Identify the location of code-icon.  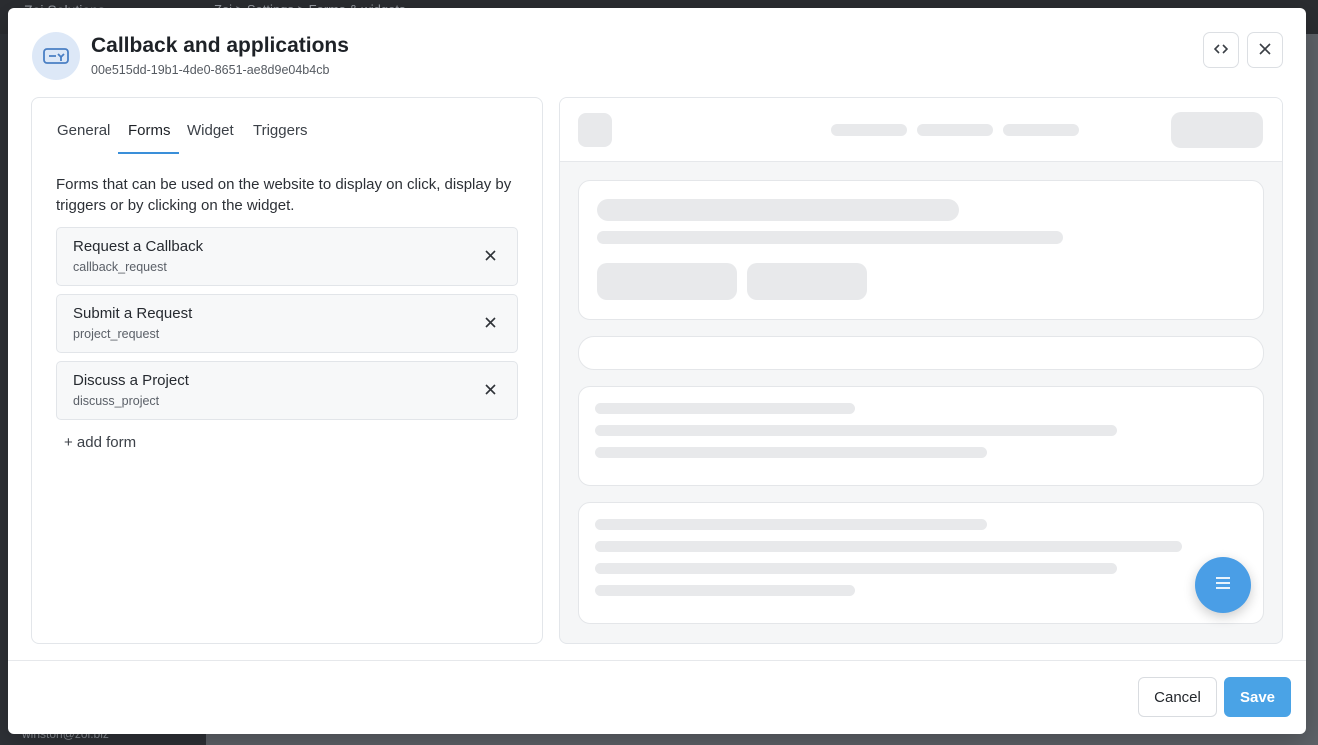
(1221, 50).